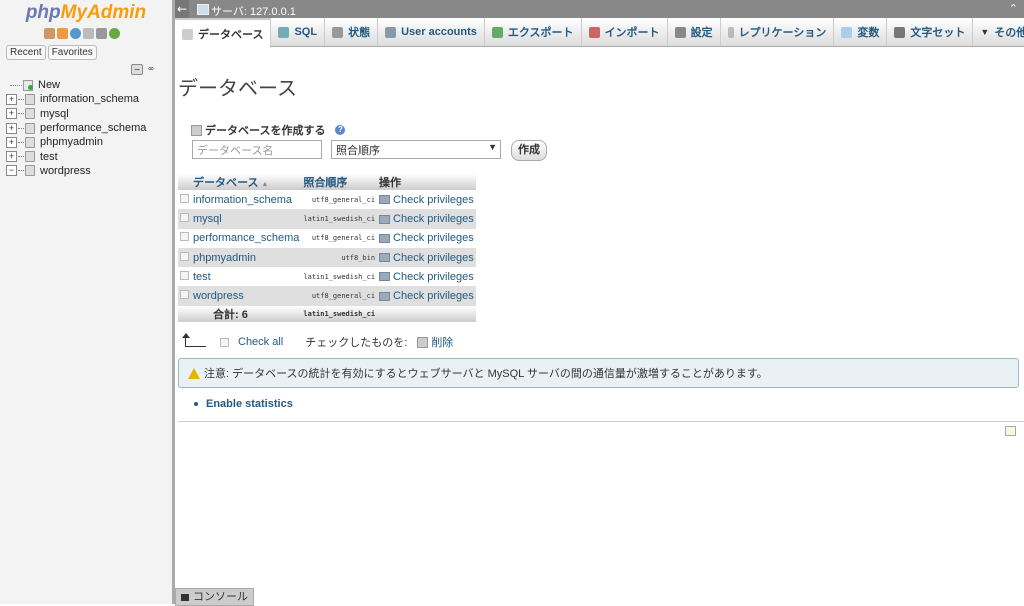  I want to click on privileges-icon, so click(385, 200).